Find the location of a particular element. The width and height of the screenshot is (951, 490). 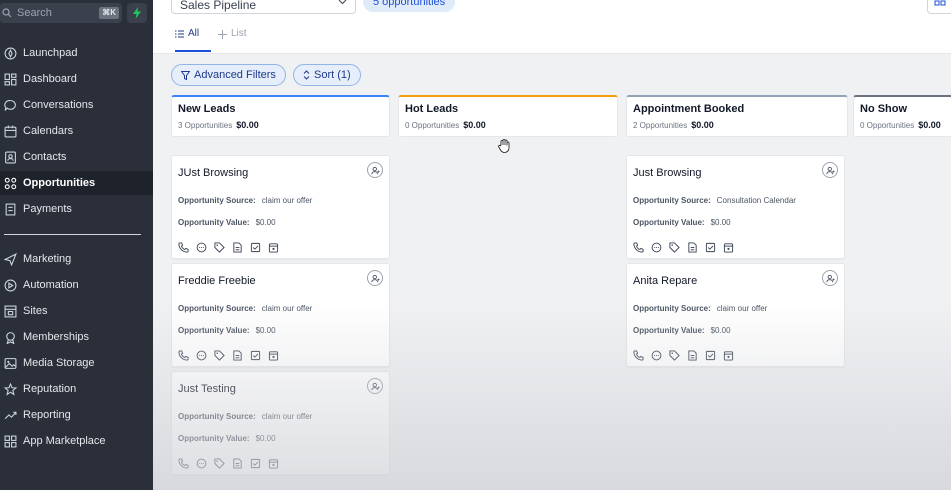

media-icon is located at coordinates (10, 363).